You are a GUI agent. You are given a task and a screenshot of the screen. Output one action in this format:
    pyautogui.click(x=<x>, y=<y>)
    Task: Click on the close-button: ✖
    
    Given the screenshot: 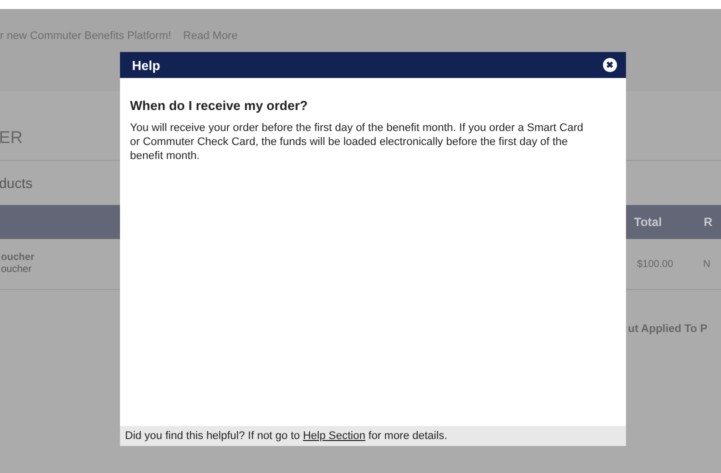 What is the action you would take?
    pyautogui.click(x=610, y=65)
    